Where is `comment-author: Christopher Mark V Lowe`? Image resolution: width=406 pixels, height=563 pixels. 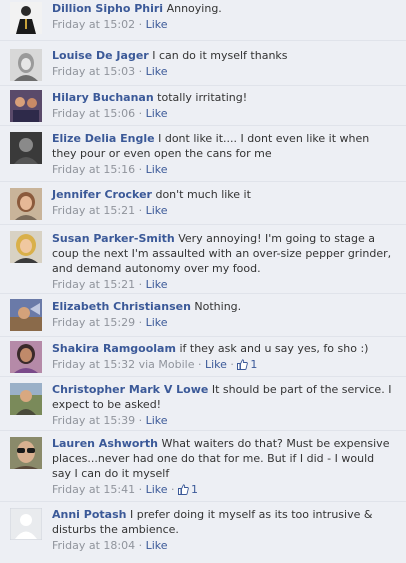
comment-author: Christopher Mark V Lowe is located at coordinates (130, 389).